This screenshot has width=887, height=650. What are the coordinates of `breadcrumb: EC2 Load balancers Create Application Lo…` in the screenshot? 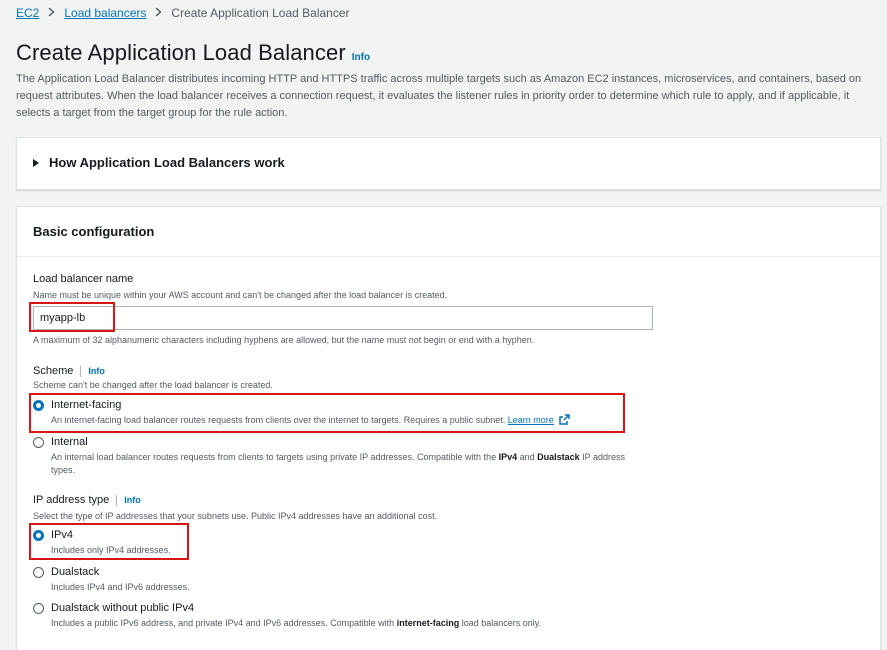 It's located at (183, 13).